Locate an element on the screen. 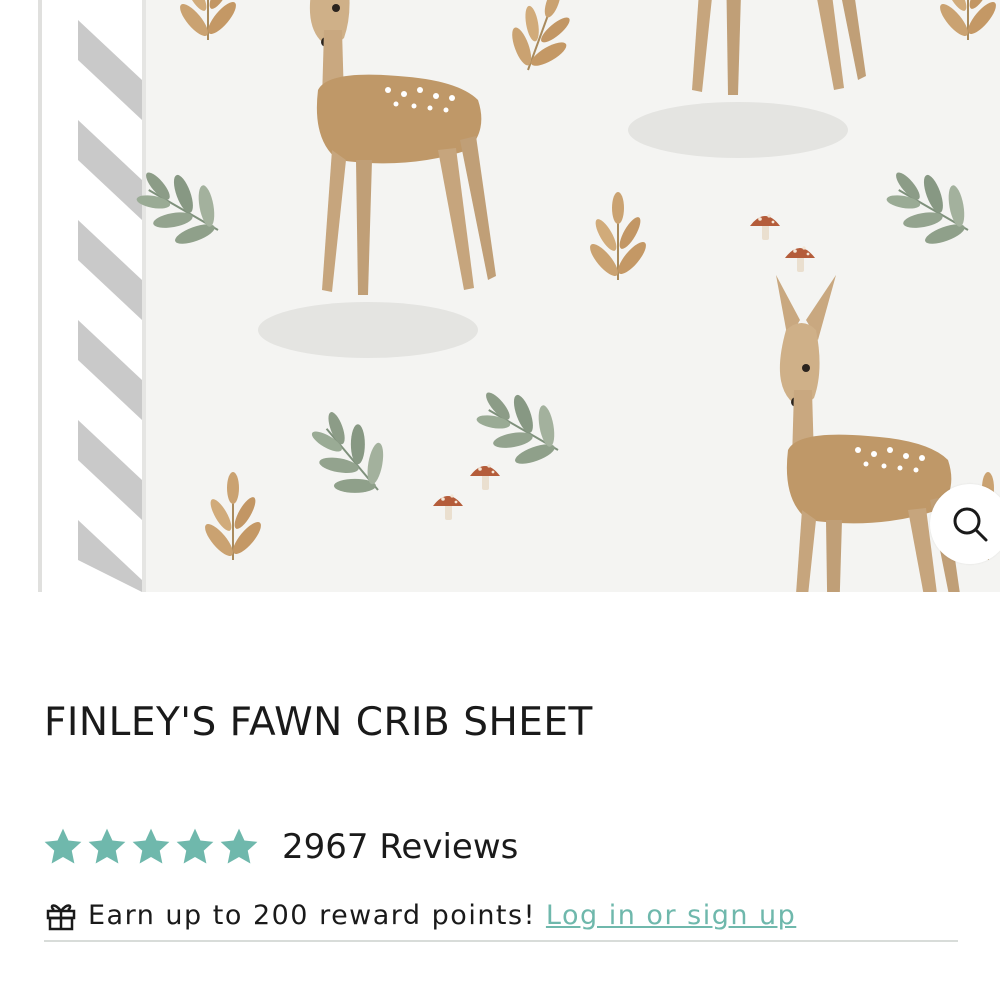 The height and width of the screenshot is (1000, 1000). gift-icon is located at coordinates (61, 917).